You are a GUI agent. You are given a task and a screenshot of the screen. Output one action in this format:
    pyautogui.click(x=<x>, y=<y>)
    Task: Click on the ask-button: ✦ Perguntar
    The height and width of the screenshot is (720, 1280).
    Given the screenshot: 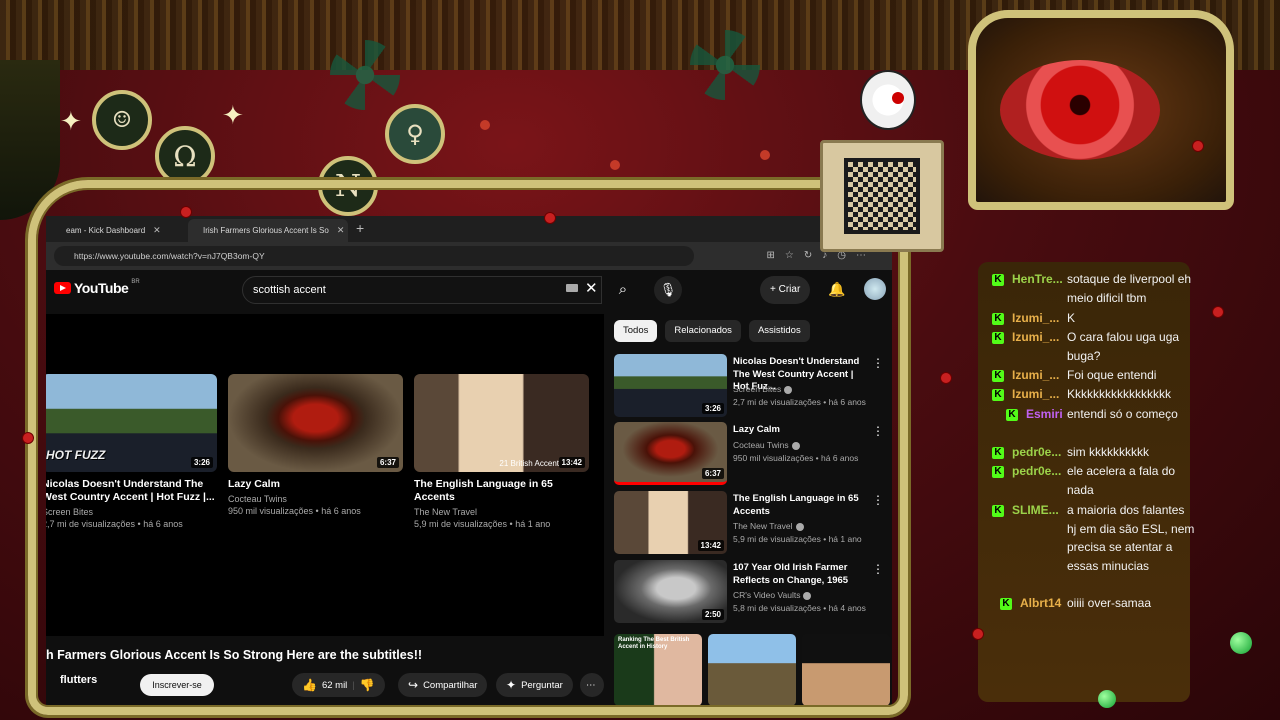 What is the action you would take?
    pyautogui.click(x=534, y=685)
    